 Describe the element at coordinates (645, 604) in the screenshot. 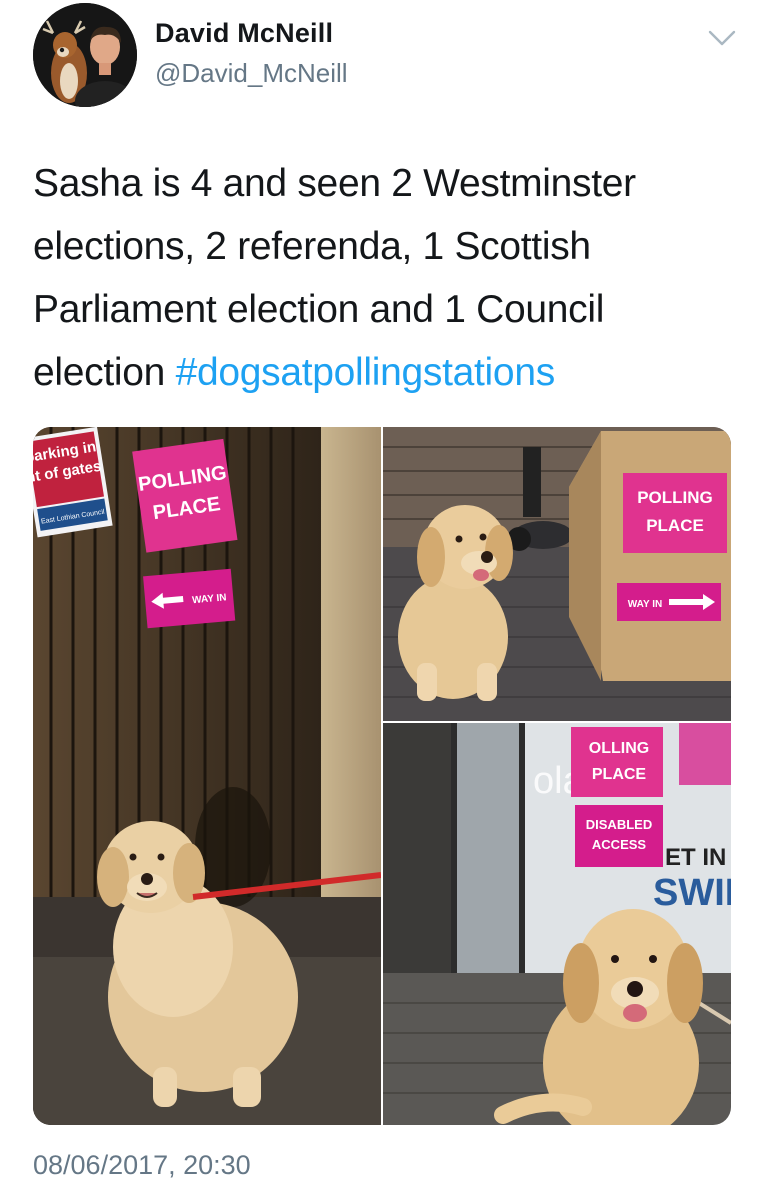

I see `way-in-text: WAY IN` at that location.